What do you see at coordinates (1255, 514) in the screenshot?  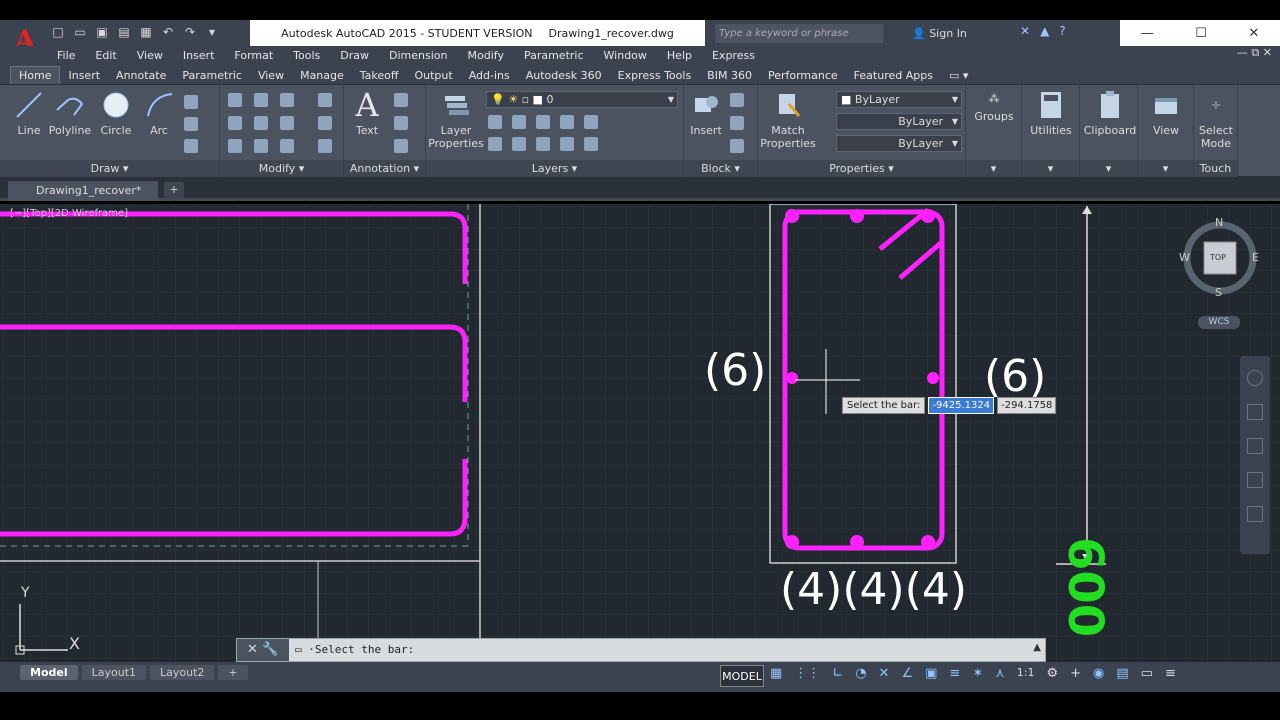 I see `showmotion-icon` at bounding box center [1255, 514].